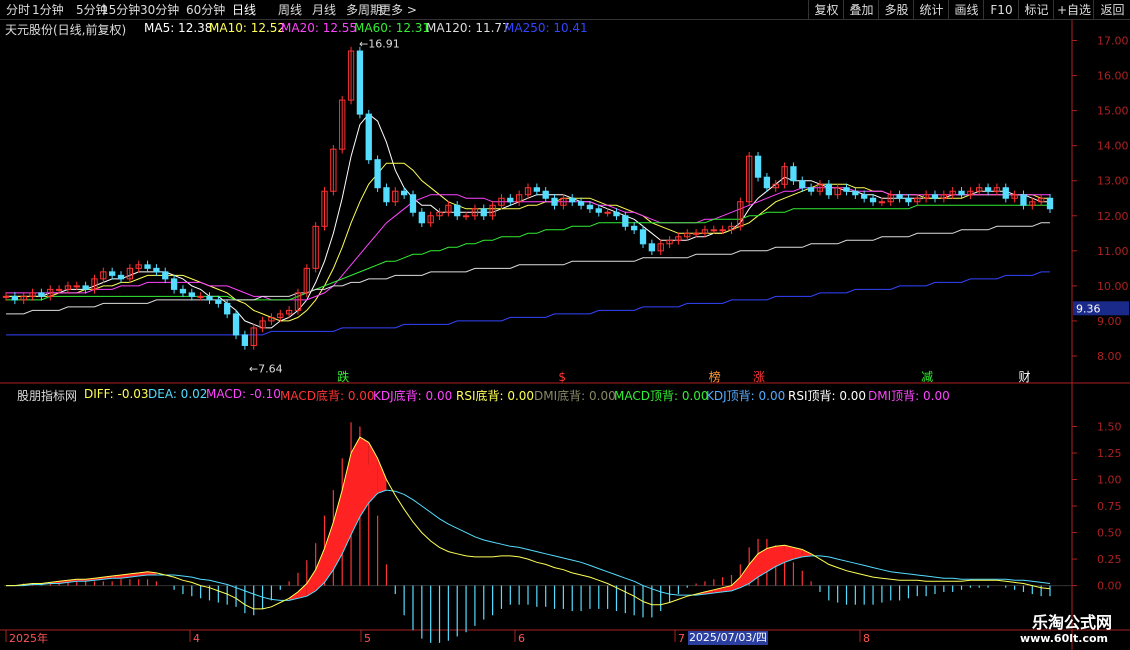 The height and width of the screenshot is (650, 1130). What do you see at coordinates (1113, 181) in the screenshot?
I see `main-tick-label: 13.00` at bounding box center [1113, 181].